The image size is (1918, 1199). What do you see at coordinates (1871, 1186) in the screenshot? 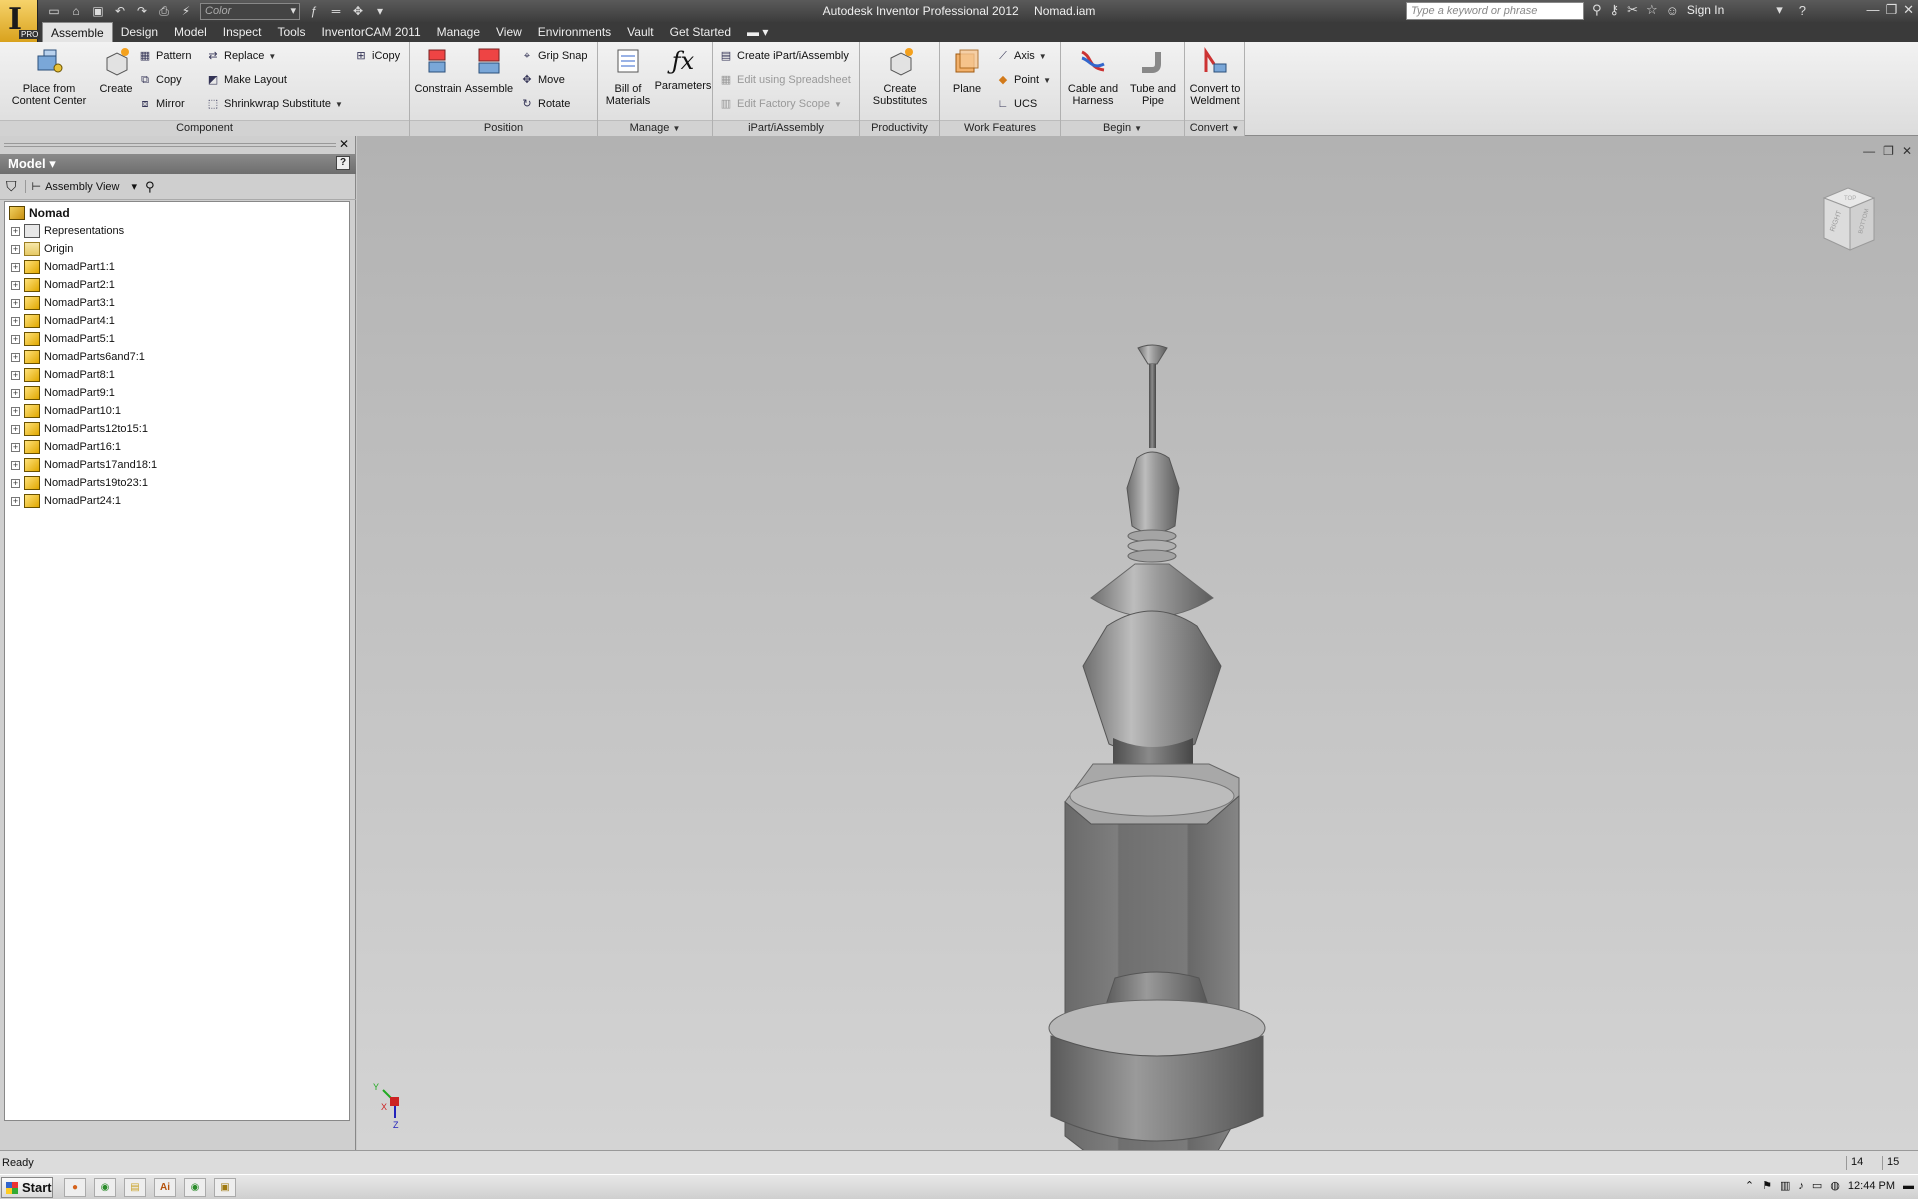
I see `clock: 12:44 PM` at bounding box center [1871, 1186].